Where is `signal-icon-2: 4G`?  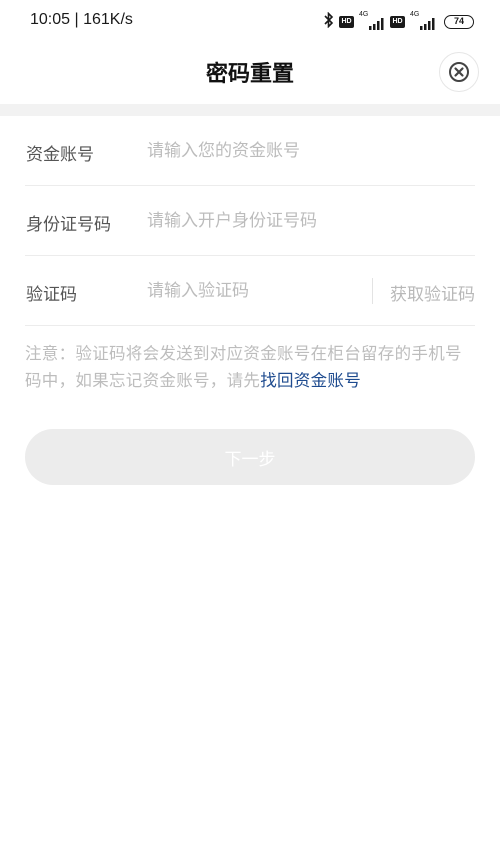 signal-icon-2: 4G is located at coordinates (423, 20).